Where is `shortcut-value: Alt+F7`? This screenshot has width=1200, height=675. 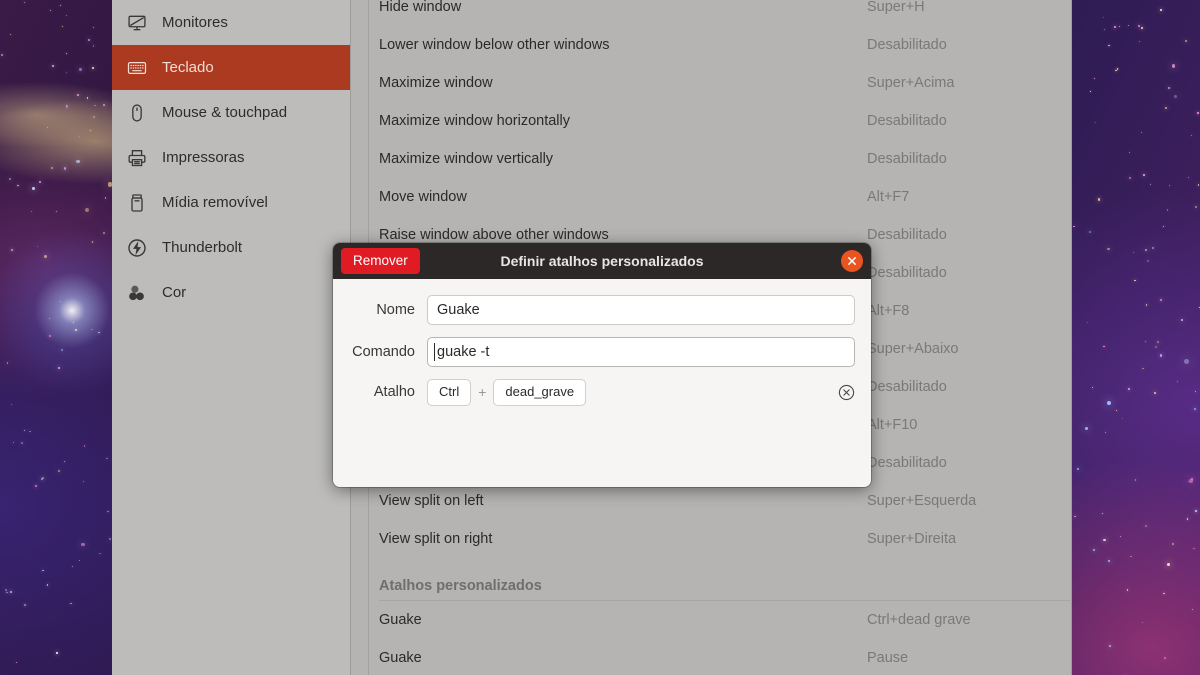
shortcut-value: Alt+F7 is located at coordinates (888, 197).